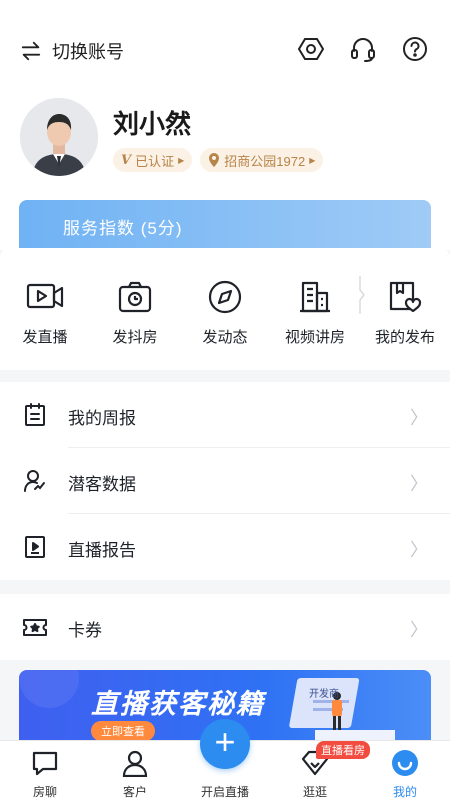  What do you see at coordinates (324, 694) in the screenshot?
I see `banner-mini-label: 开发商` at bounding box center [324, 694].